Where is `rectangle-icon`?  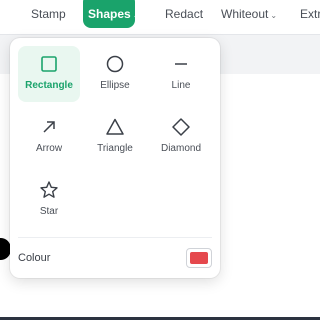 rectangle-icon is located at coordinates (49, 64).